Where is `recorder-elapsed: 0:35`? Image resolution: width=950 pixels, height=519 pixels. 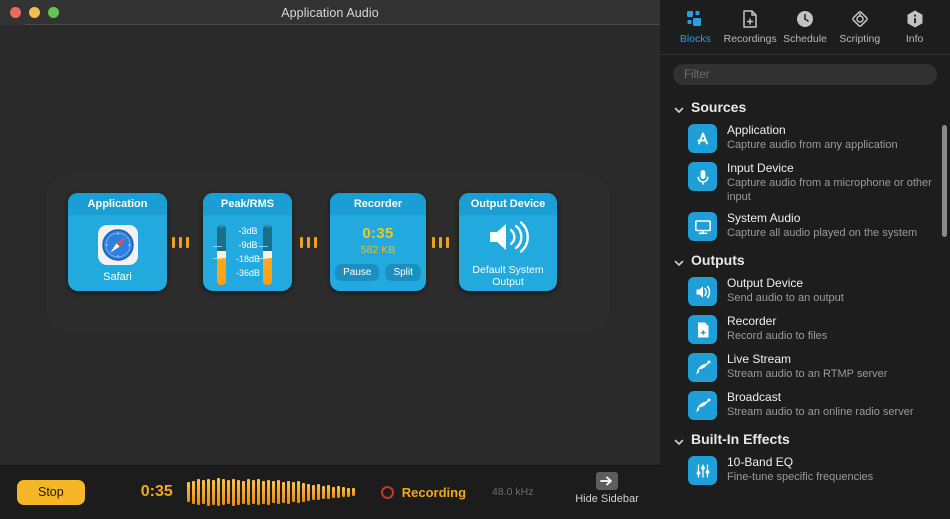 recorder-elapsed: 0:35 is located at coordinates (378, 233).